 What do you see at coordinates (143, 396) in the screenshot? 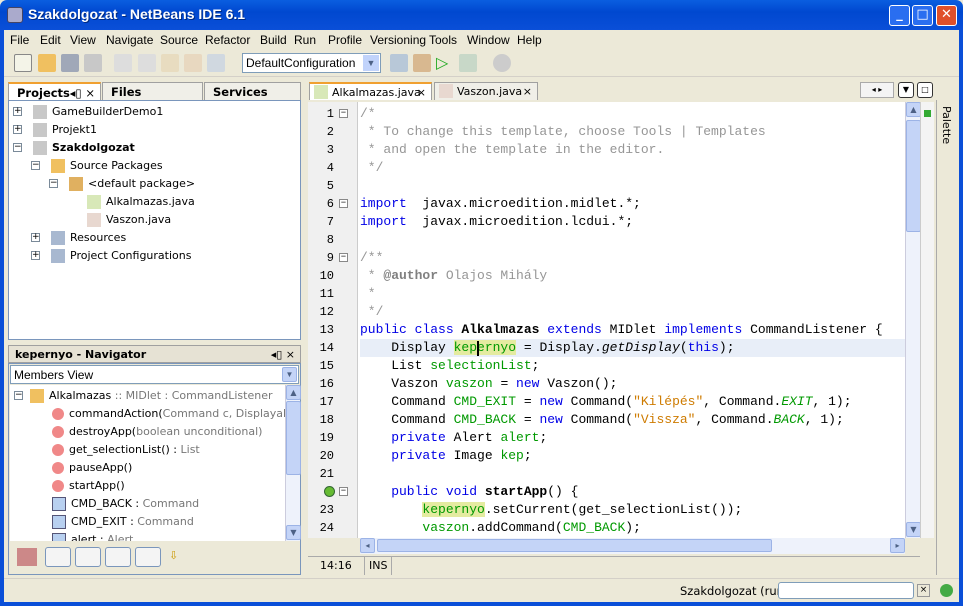
I see `tree-item-root: − Alkalmazas :: MIDlet : CommandListener` at bounding box center [143, 396].